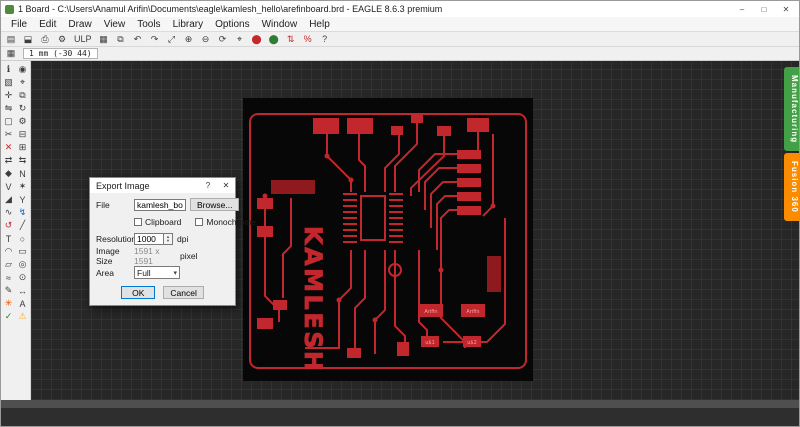  Describe the element at coordinates (138, 292) in the screenshot. I see `ok-button: OK` at that location.